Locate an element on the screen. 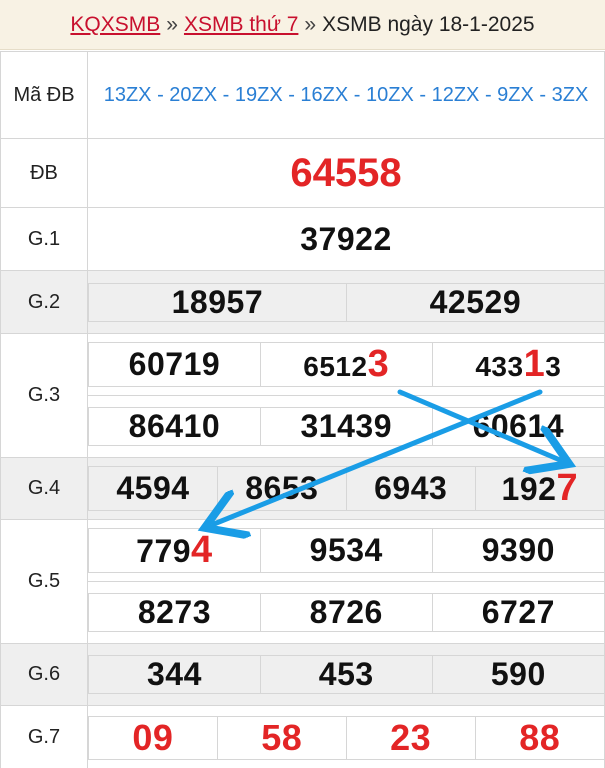 This screenshot has height=768, width=605. g3-number: 65123 is located at coordinates (346, 365).